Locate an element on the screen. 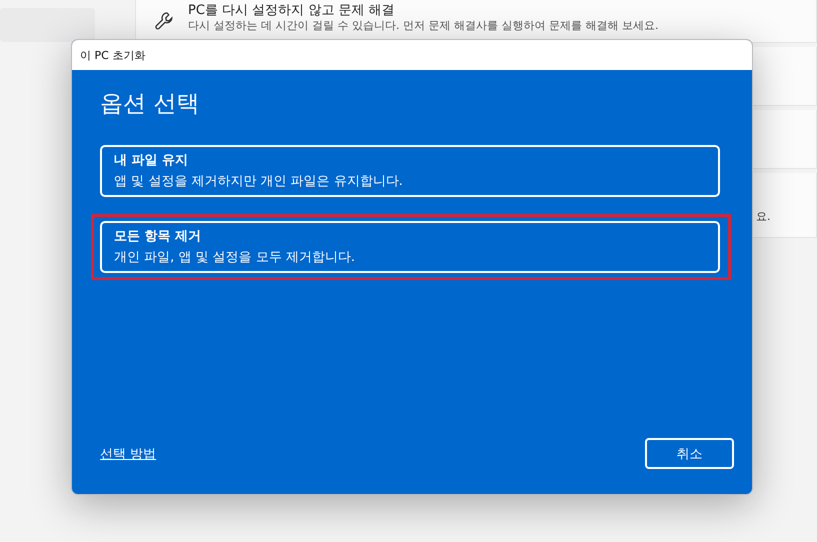 The height and width of the screenshot is (542, 817). cancel-button: 취소 is located at coordinates (689, 453).